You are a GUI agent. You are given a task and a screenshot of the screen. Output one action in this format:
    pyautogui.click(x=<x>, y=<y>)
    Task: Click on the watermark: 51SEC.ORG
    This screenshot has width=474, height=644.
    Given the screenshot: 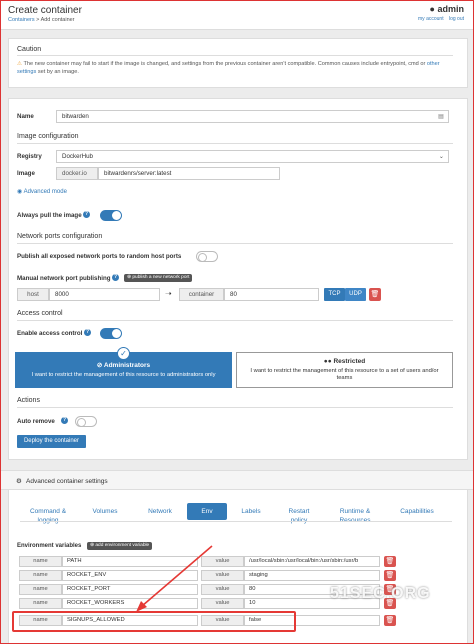 What is the action you would take?
    pyautogui.click(x=380, y=593)
    